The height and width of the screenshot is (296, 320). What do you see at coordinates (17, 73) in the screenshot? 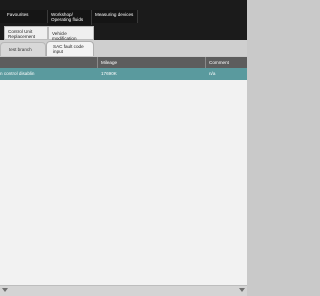
I see `cell-description: n control disablin` at bounding box center [17, 73].